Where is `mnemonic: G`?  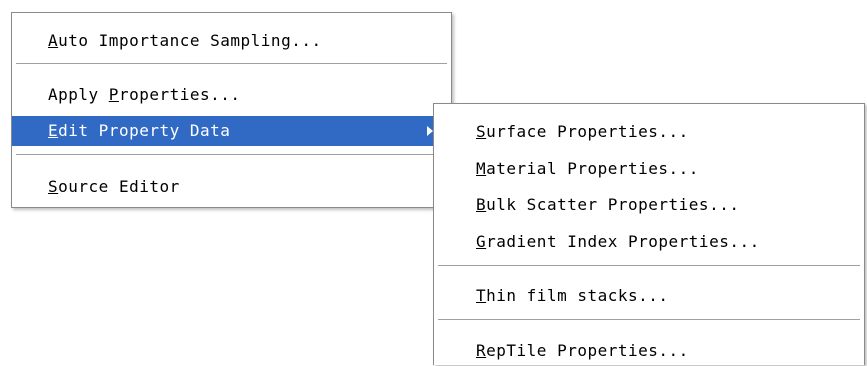 mnemonic: G is located at coordinates (481, 241).